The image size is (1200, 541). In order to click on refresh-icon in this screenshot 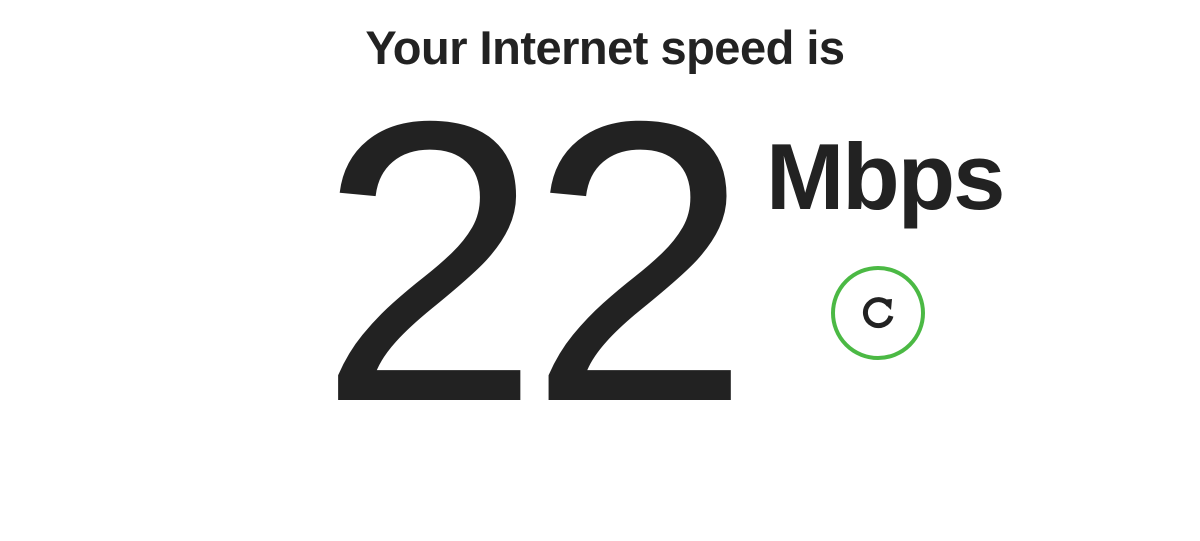, I will do `click(878, 313)`.